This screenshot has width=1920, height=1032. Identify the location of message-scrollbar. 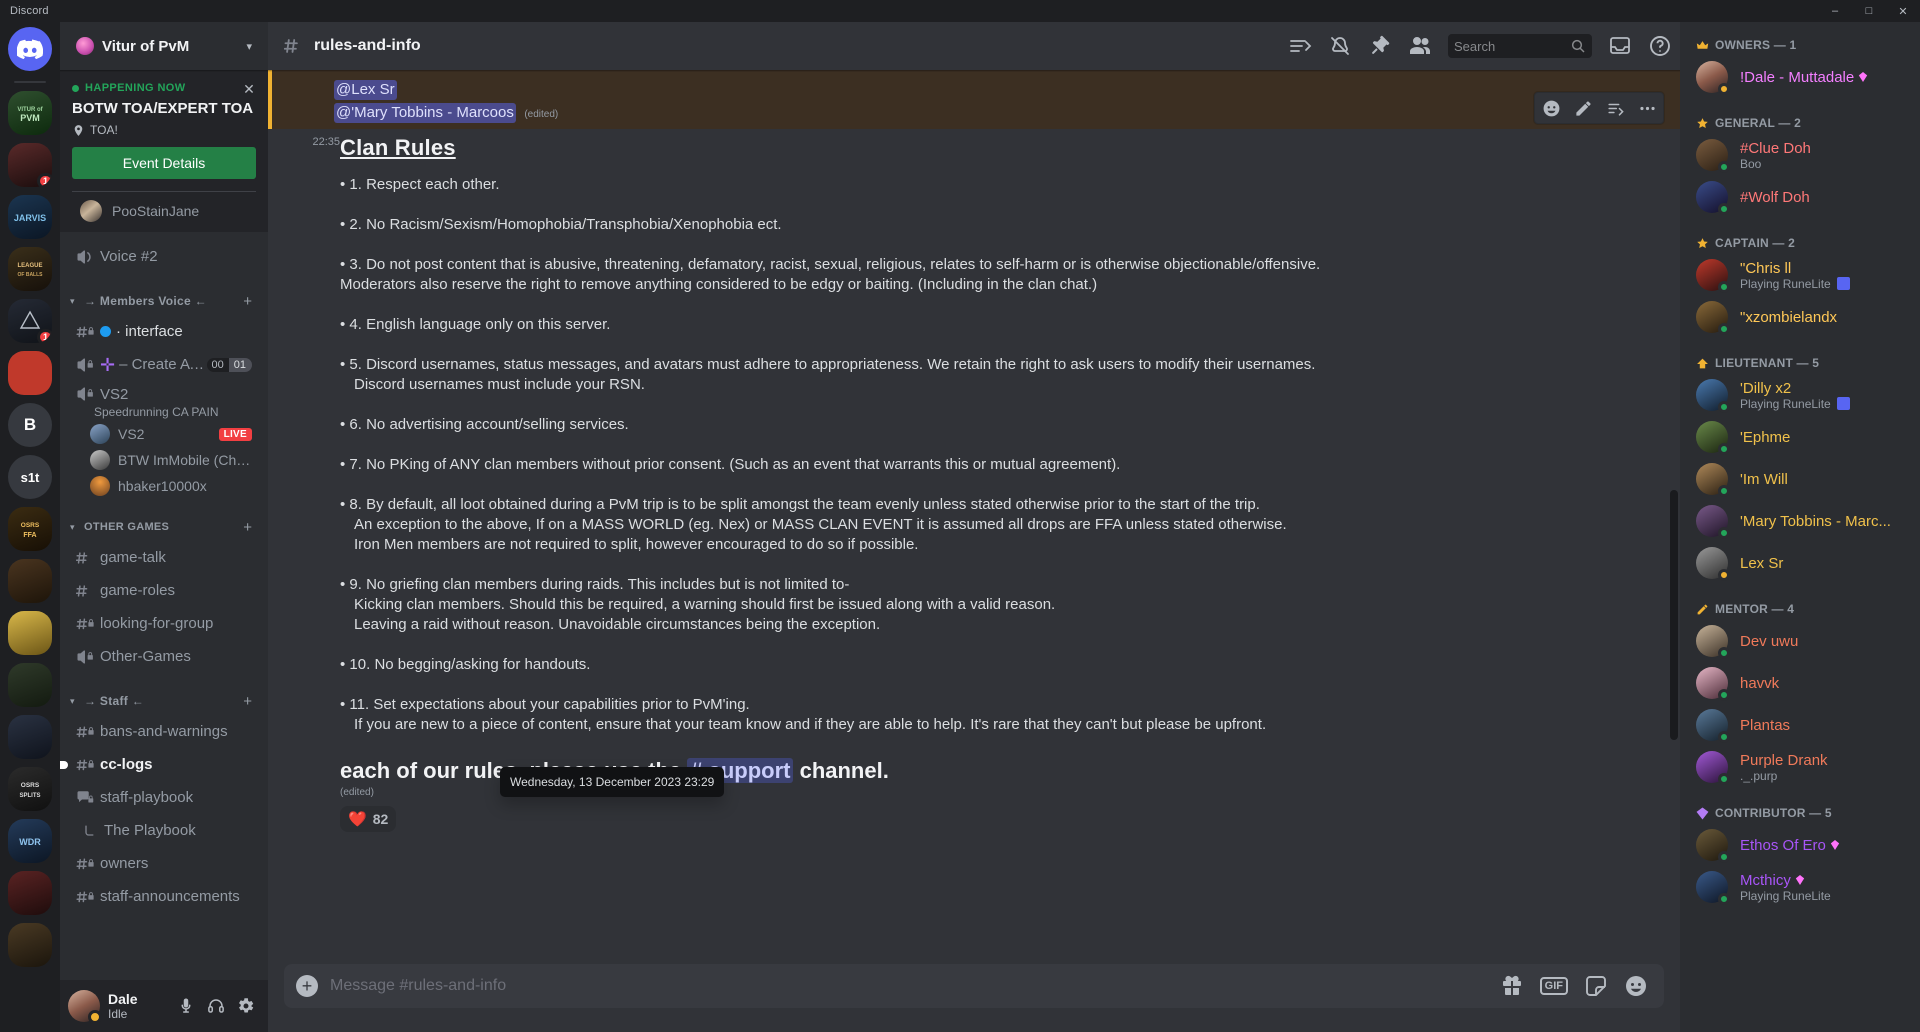
(1674, 615).